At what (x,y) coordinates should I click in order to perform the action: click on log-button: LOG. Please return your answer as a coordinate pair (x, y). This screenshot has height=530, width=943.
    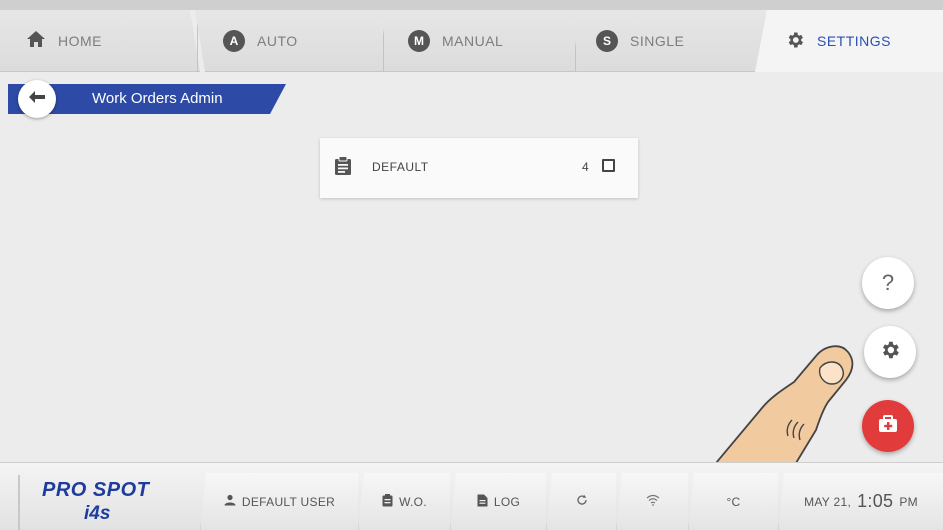
    Looking at the image, I should click on (498, 501).